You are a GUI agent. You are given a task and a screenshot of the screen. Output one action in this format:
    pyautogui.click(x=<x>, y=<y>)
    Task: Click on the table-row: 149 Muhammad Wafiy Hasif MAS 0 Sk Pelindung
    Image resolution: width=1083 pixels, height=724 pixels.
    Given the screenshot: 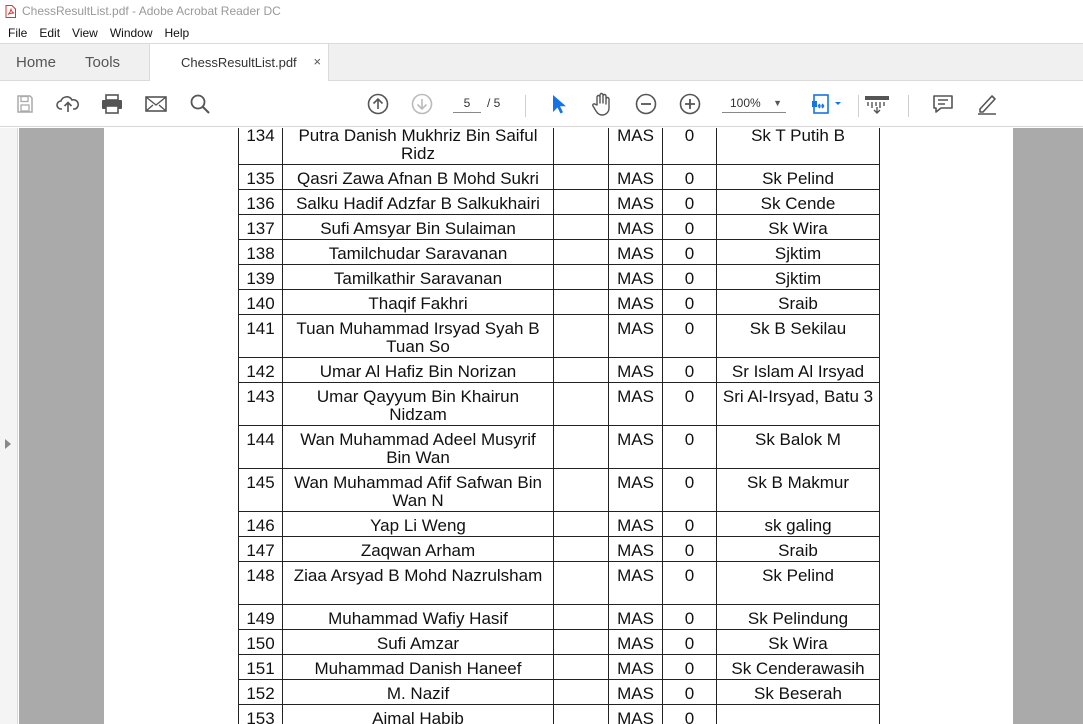 What is the action you would take?
    pyautogui.click(x=559, y=617)
    